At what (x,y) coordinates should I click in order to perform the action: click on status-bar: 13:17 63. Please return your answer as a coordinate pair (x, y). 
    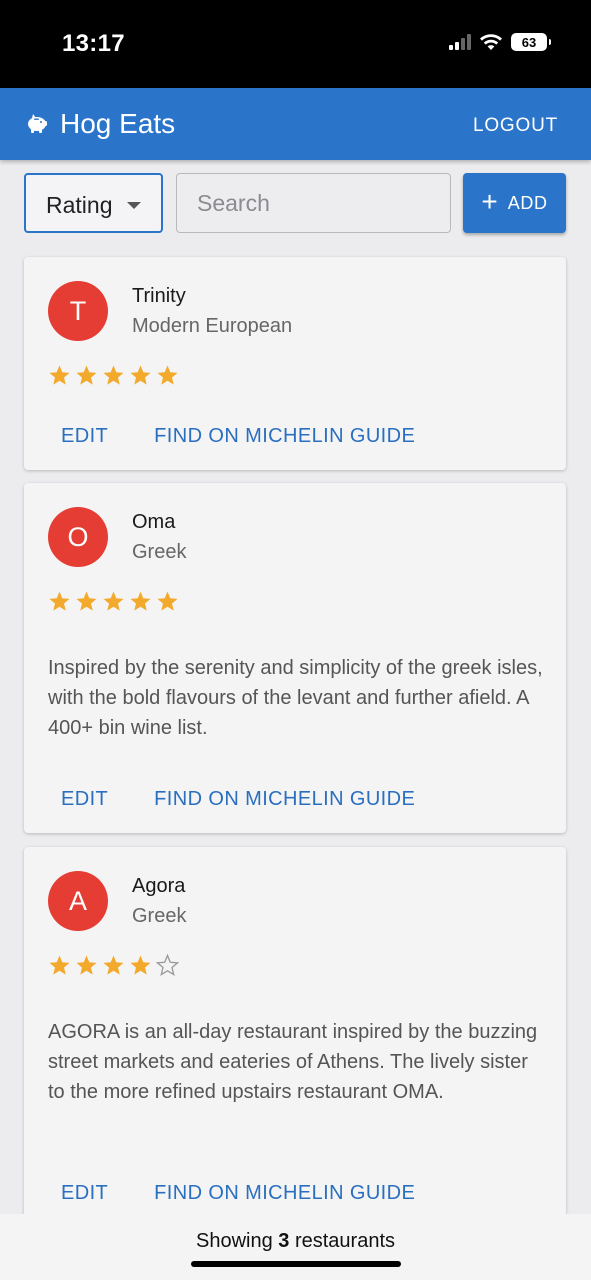
    Looking at the image, I should click on (295, 44).